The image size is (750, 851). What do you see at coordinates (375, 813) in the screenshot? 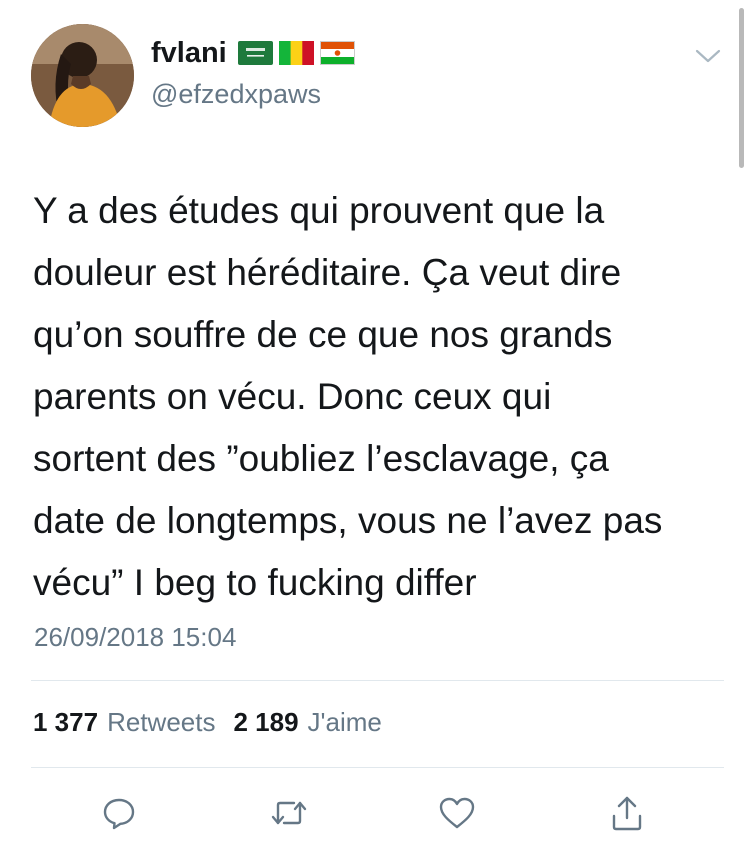
I see `action-bar` at bounding box center [375, 813].